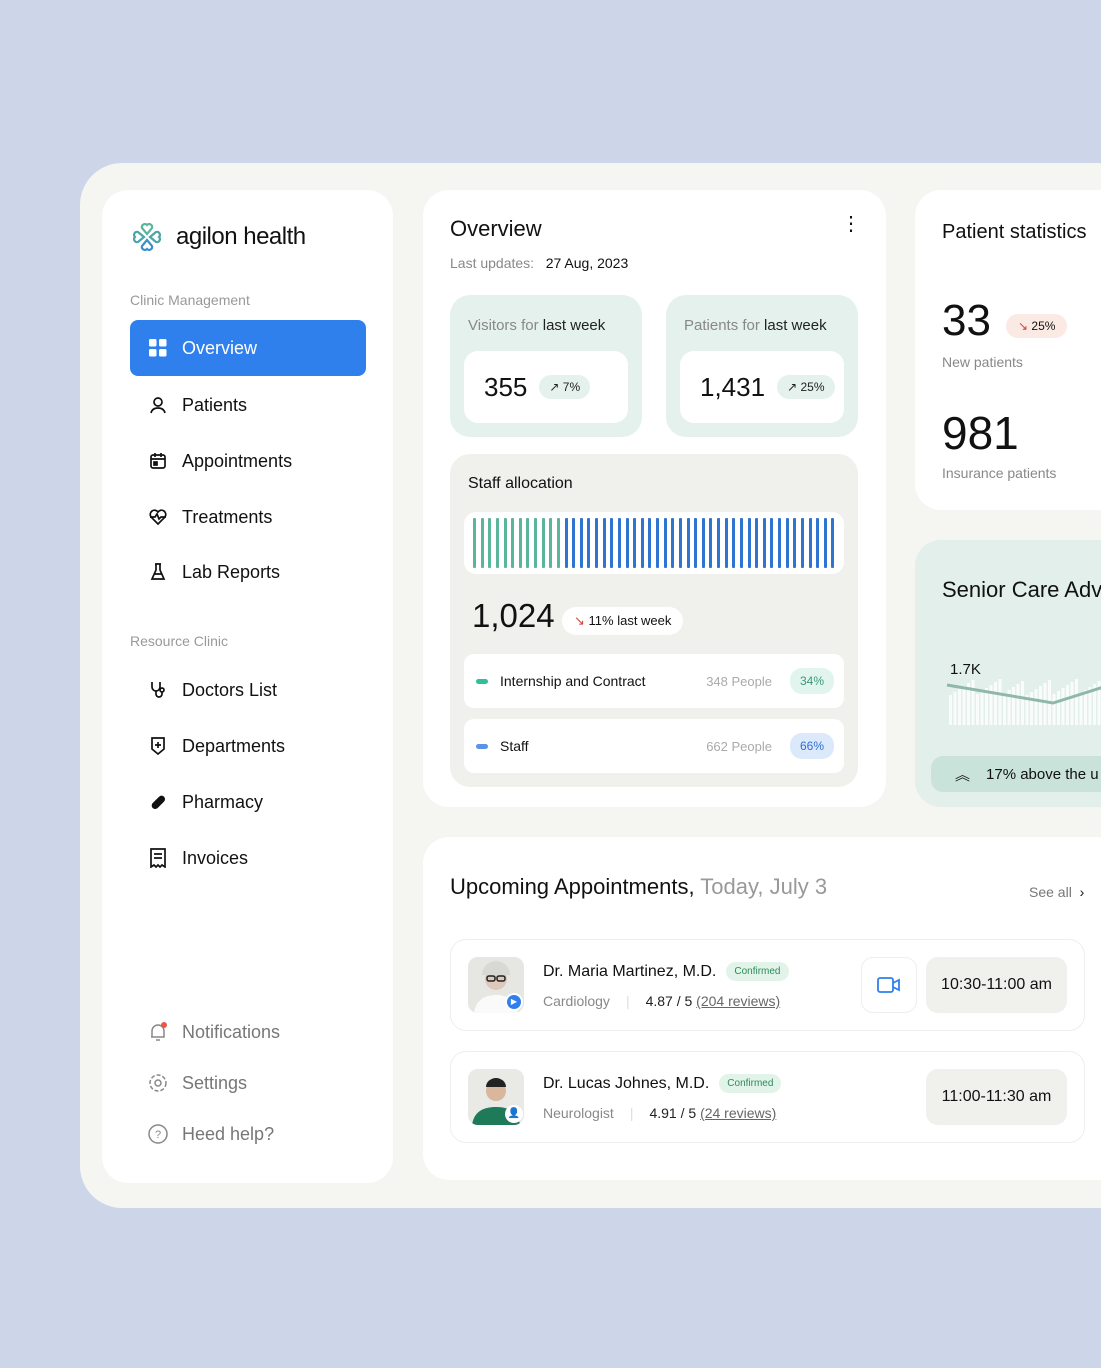 This screenshot has height=1368, width=1101. I want to click on new-patients-value: 33, so click(966, 320).